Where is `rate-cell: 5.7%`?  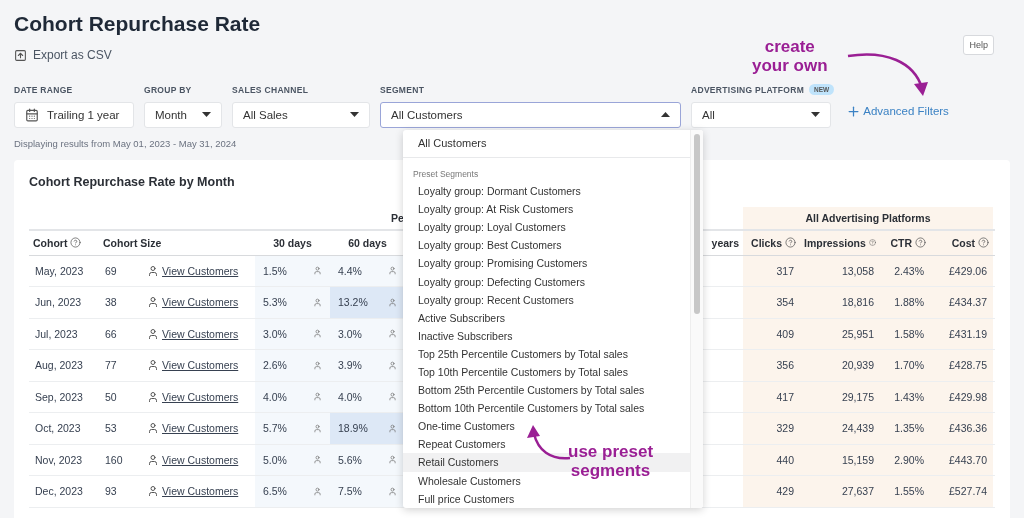
rate-cell: 5.7% is located at coordinates (292, 428).